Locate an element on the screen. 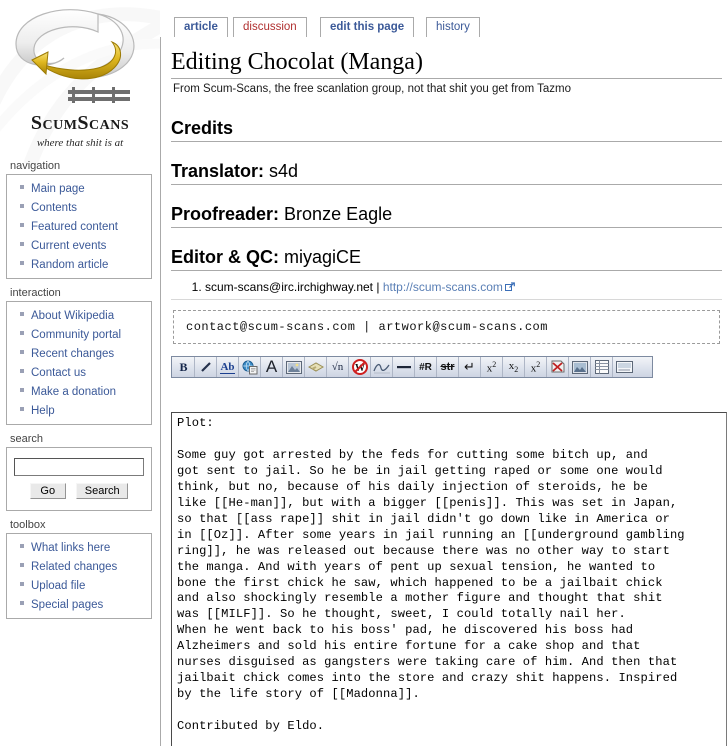 This screenshot has width=728, height=746. page-title: Editing Chocolat (Manga) is located at coordinates (446, 63).